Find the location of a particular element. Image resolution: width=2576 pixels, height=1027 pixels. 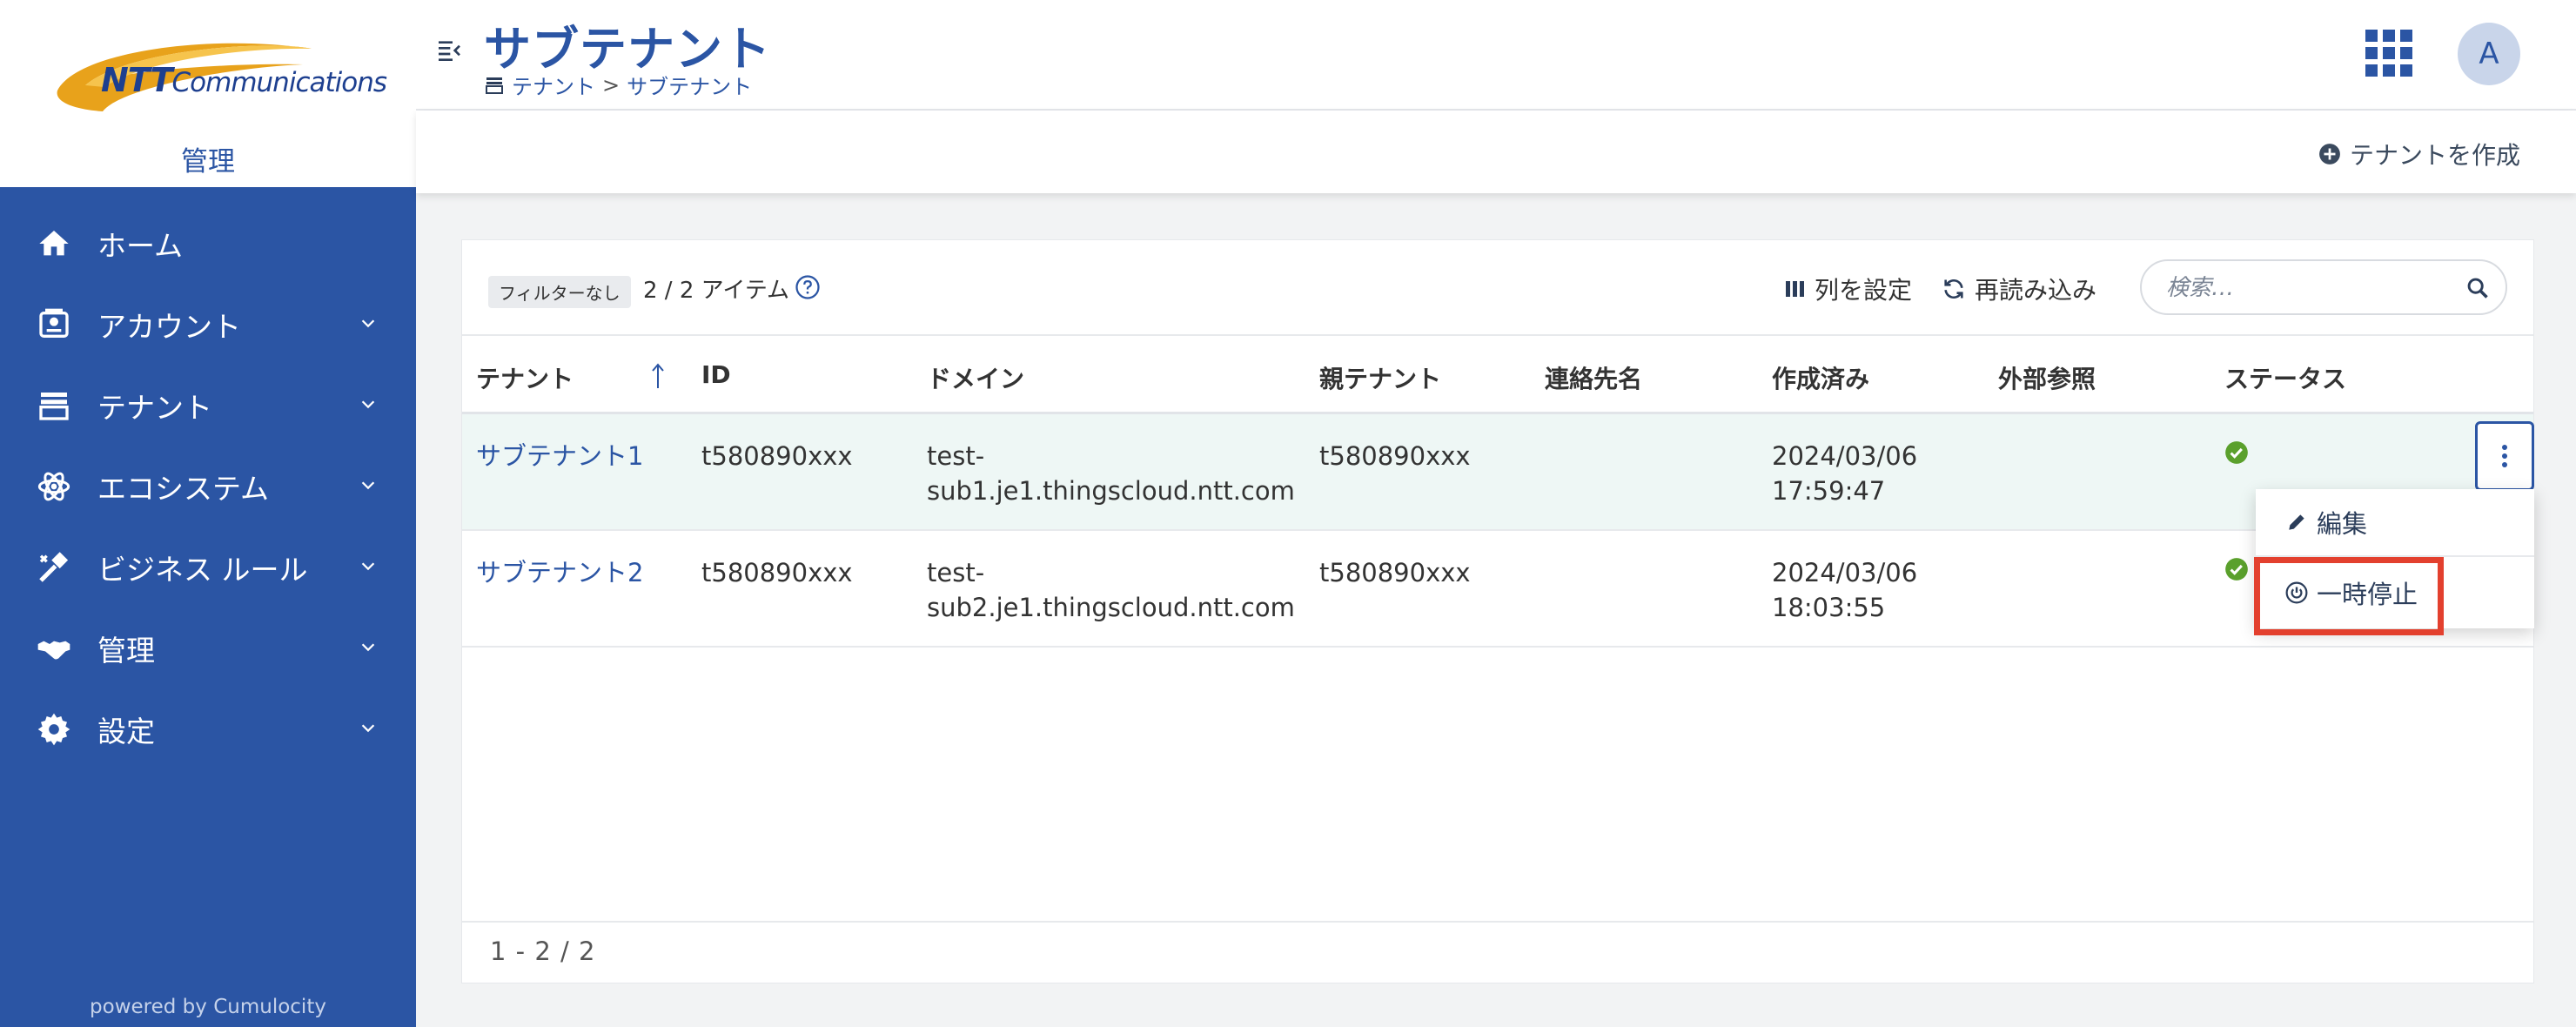

configure-columns-button: 列を設定 is located at coordinates (1849, 289).